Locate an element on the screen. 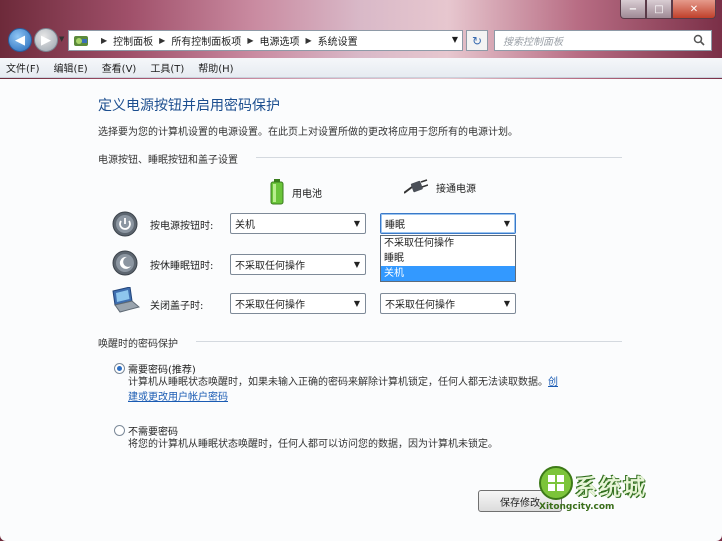 This screenshot has height=541, width=722. watermark-windows-icon is located at coordinates (556, 483).